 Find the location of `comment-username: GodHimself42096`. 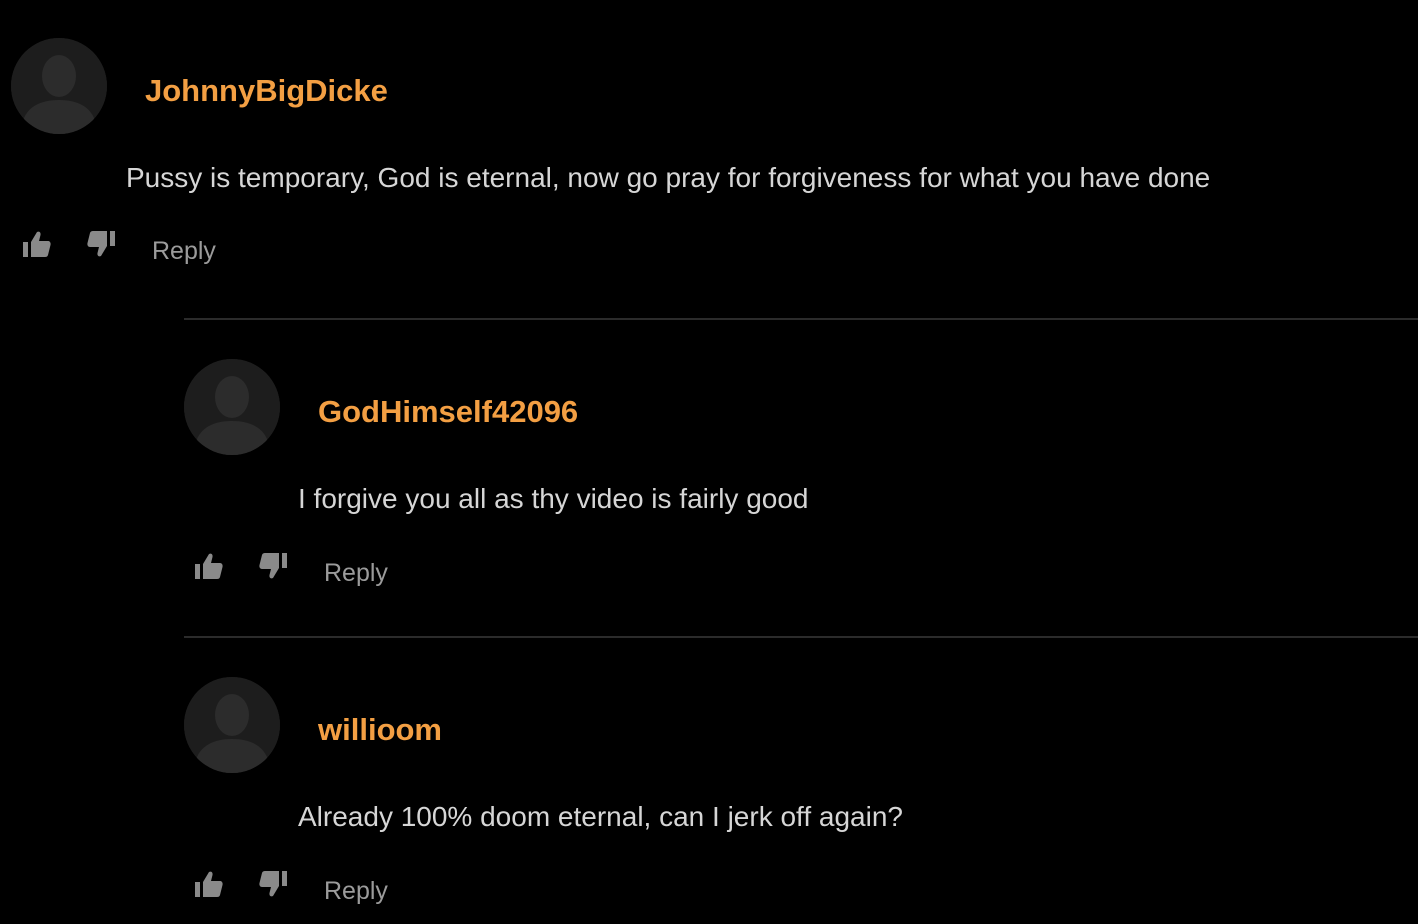

comment-username: GodHimself42096 is located at coordinates (448, 412).